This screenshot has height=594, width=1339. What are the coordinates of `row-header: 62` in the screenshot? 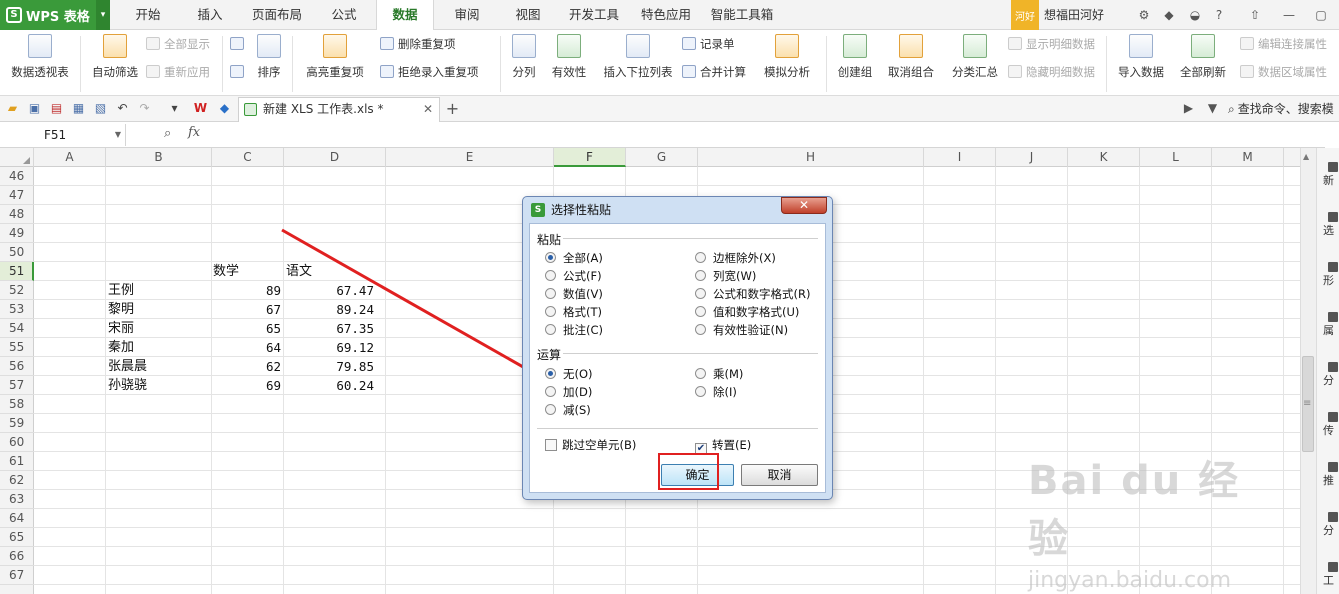 It's located at (17, 480).